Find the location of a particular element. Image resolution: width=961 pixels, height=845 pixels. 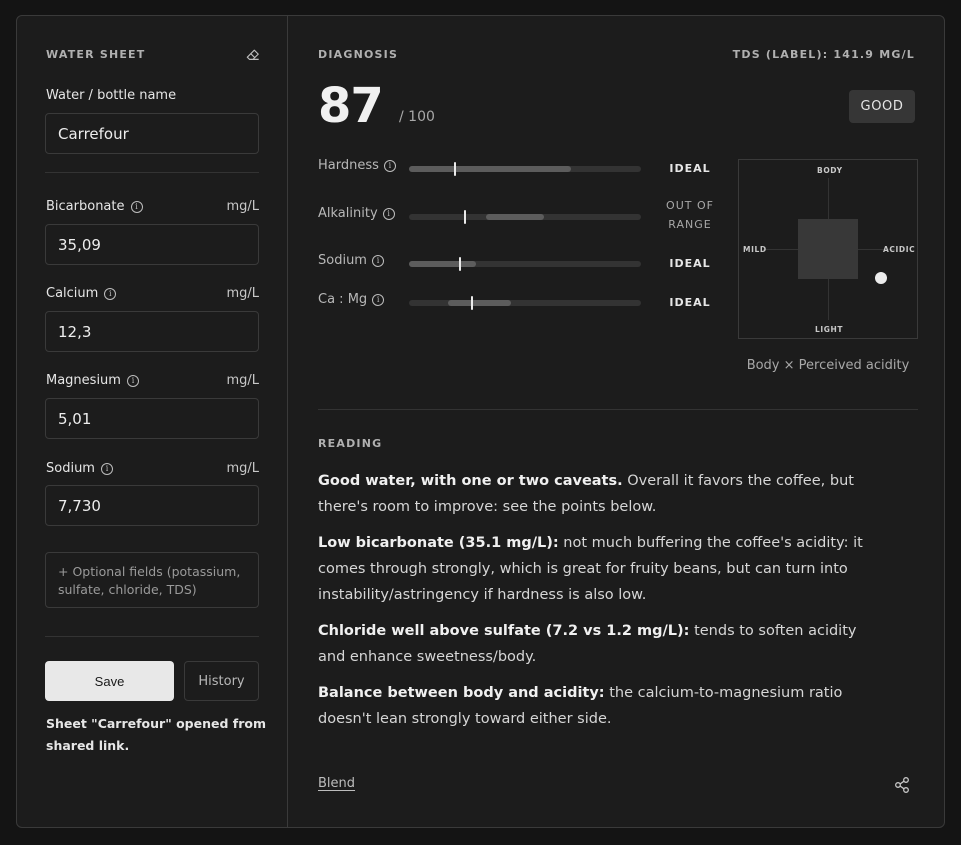

metric-label: Ca : Mg i is located at coordinates (351, 299).